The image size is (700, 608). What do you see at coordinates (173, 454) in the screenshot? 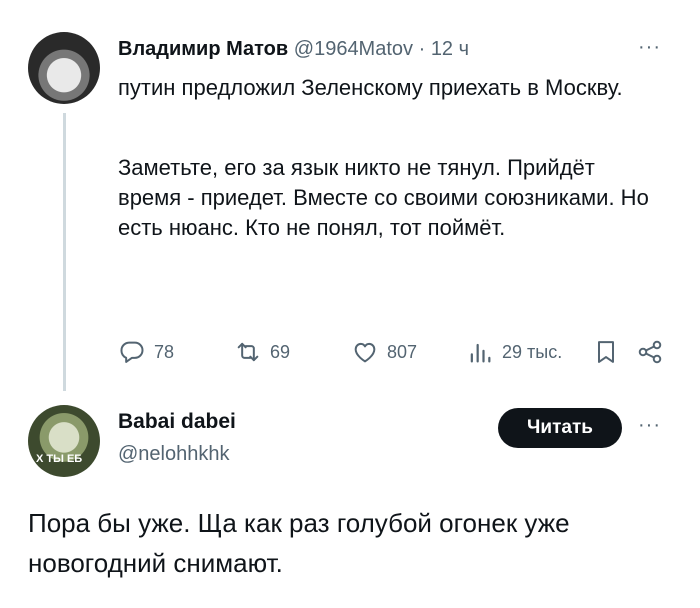
I see `reply-author-handle: @nelohhkhk` at bounding box center [173, 454].